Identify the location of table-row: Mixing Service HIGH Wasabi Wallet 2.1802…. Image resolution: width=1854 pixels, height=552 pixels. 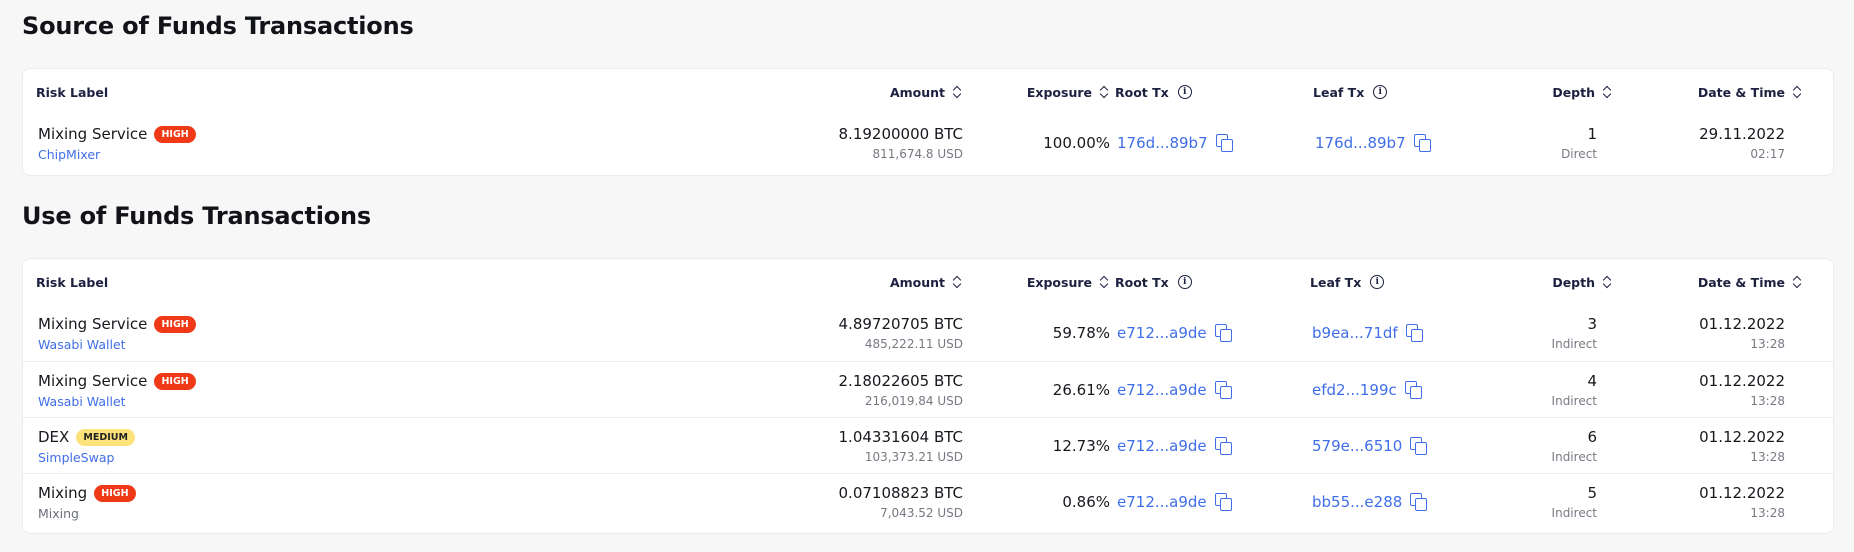
(929, 389).